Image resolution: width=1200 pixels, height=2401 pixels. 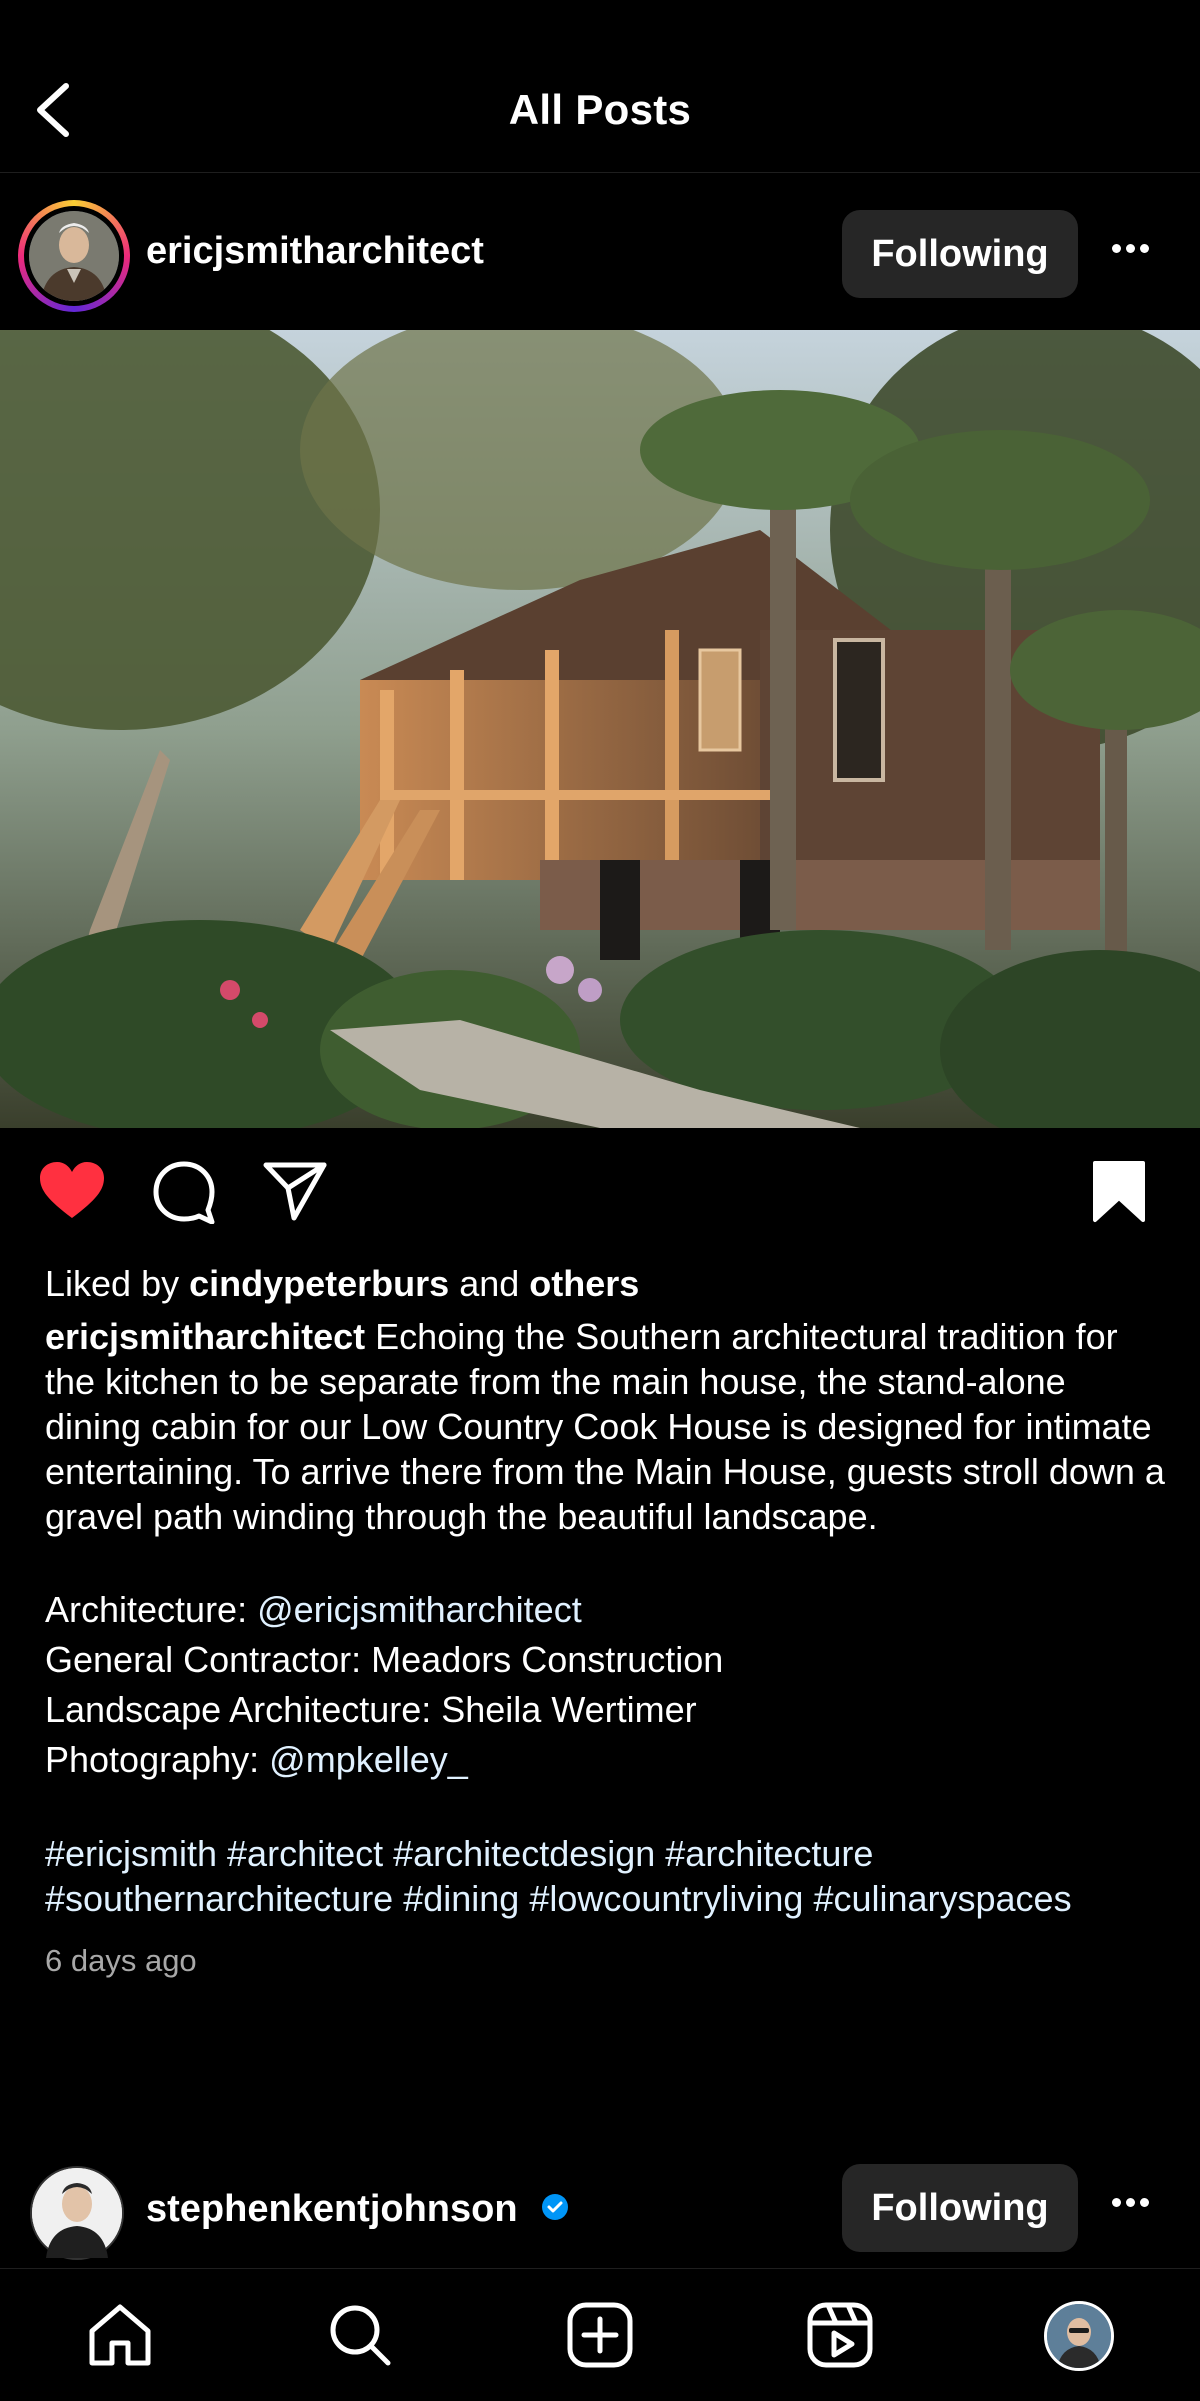 What do you see at coordinates (600, 109) in the screenshot?
I see `page-title: All Posts` at bounding box center [600, 109].